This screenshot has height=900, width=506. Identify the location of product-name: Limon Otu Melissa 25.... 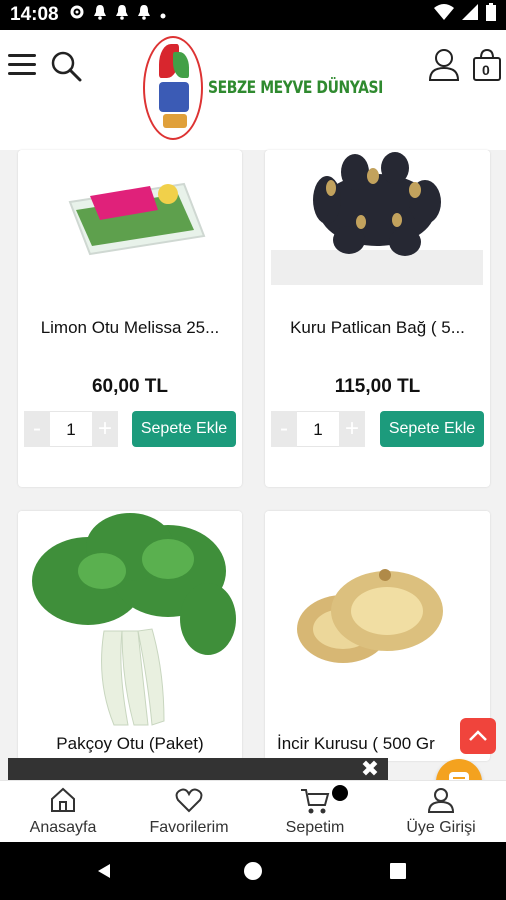
(130, 328).